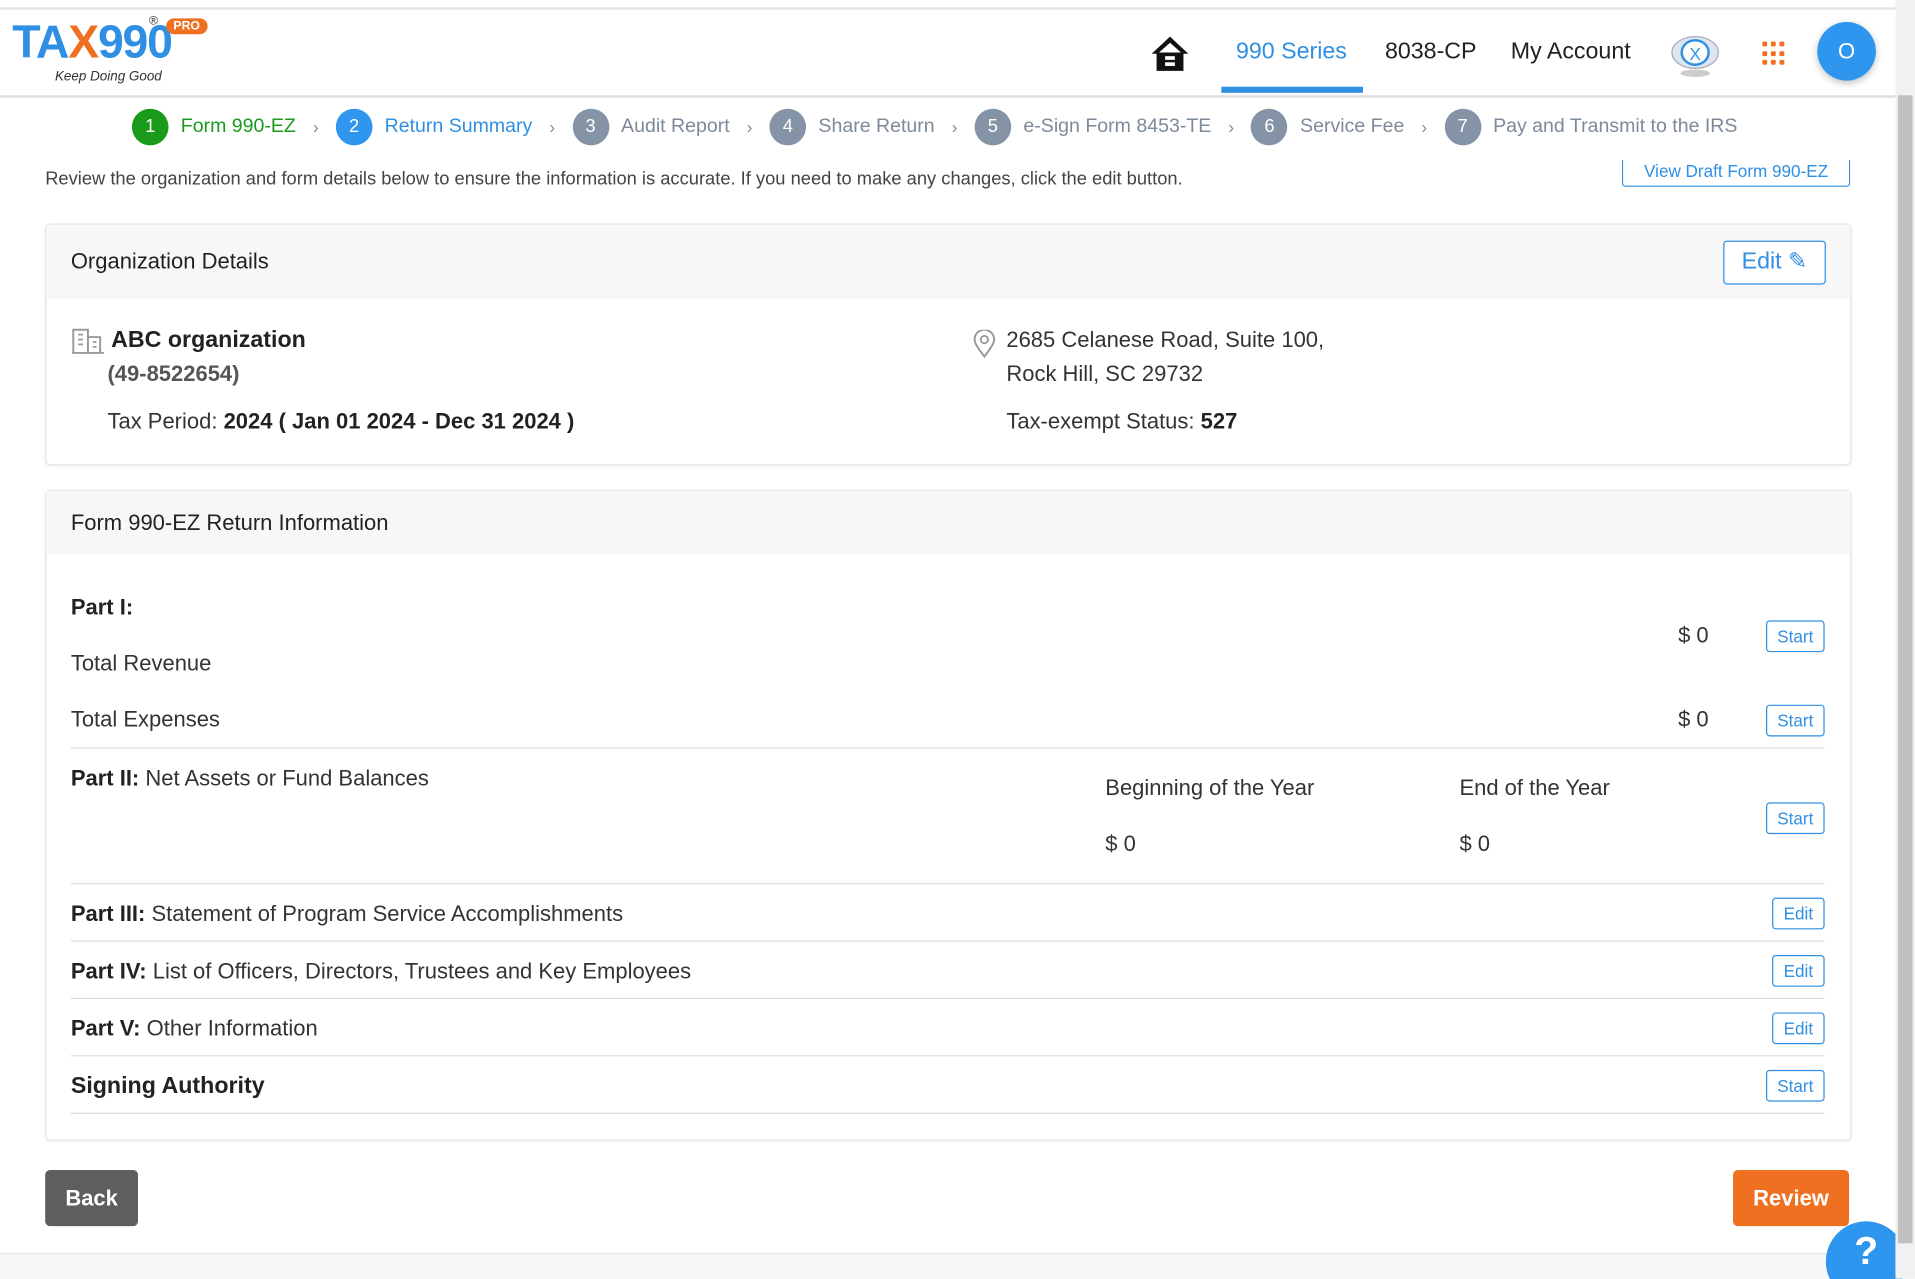 Image resolution: width=1915 pixels, height=1279 pixels. What do you see at coordinates (993, 127) in the screenshot?
I see `step-number: 5` at bounding box center [993, 127].